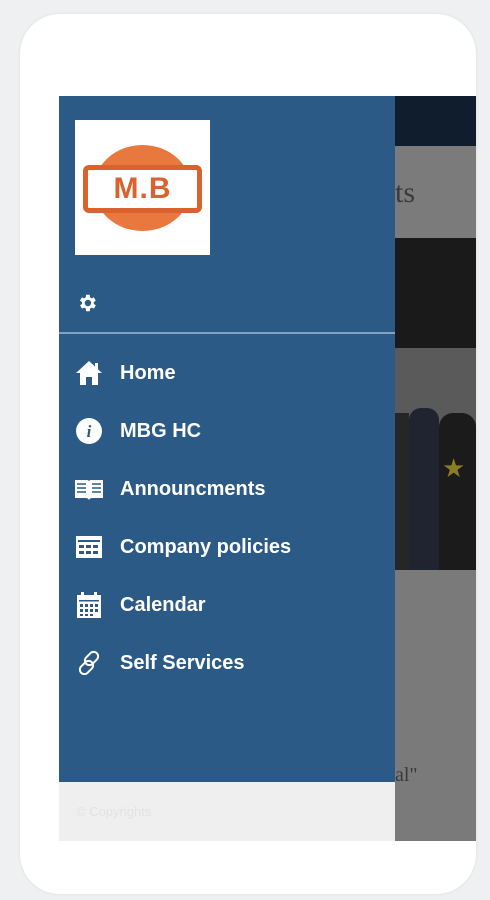 This screenshot has height=900, width=490. I want to click on logo-text: M.B, so click(142, 188).